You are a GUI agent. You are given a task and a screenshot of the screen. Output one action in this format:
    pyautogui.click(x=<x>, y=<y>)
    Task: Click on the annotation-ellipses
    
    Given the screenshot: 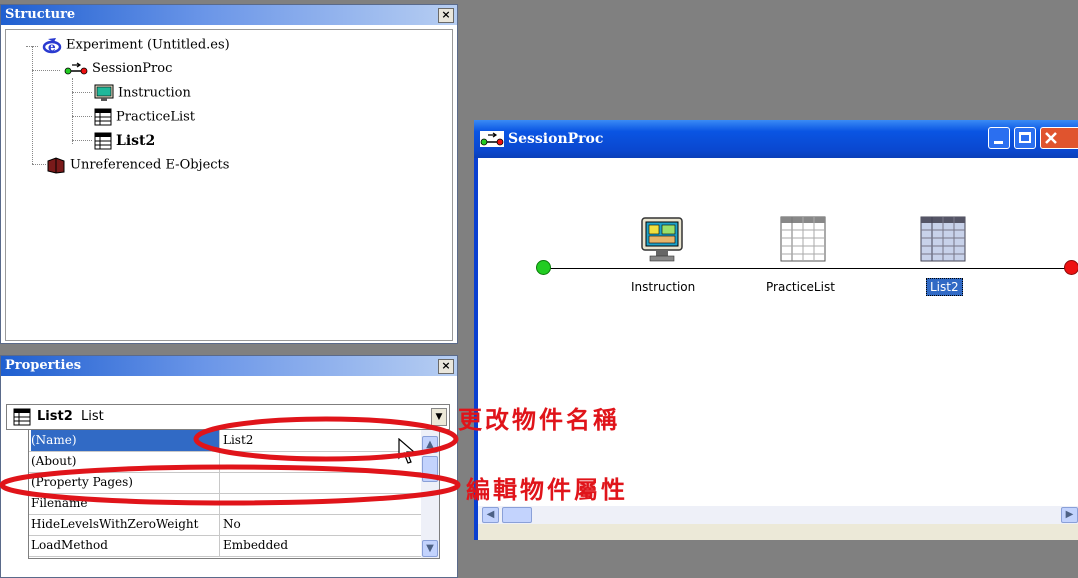 What is the action you would take?
    pyautogui.click(x=230, y=461)
    